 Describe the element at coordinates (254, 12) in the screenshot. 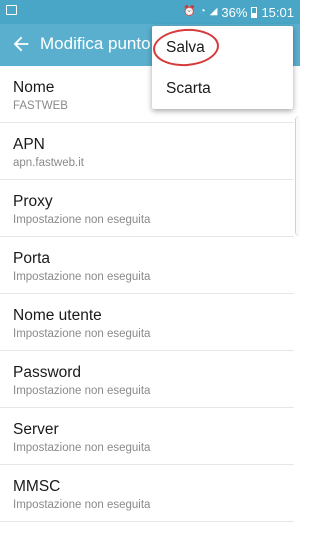

I see `battery-icon` at that location.